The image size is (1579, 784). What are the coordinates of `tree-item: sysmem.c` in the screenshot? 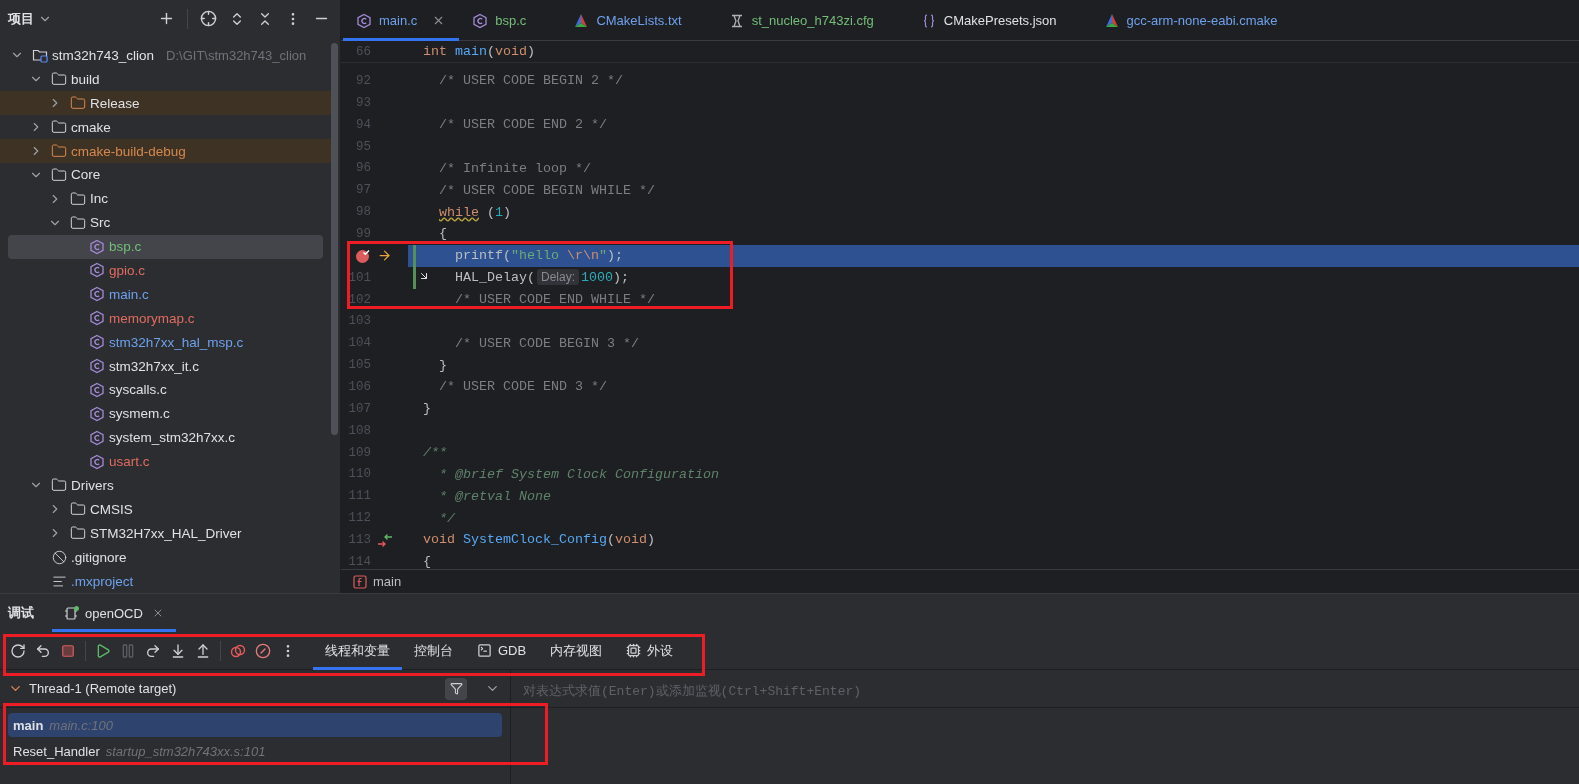 It's located at (165, 413).